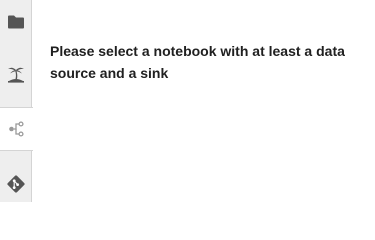  I want to click on pipeline-icon, so click(17, 129).